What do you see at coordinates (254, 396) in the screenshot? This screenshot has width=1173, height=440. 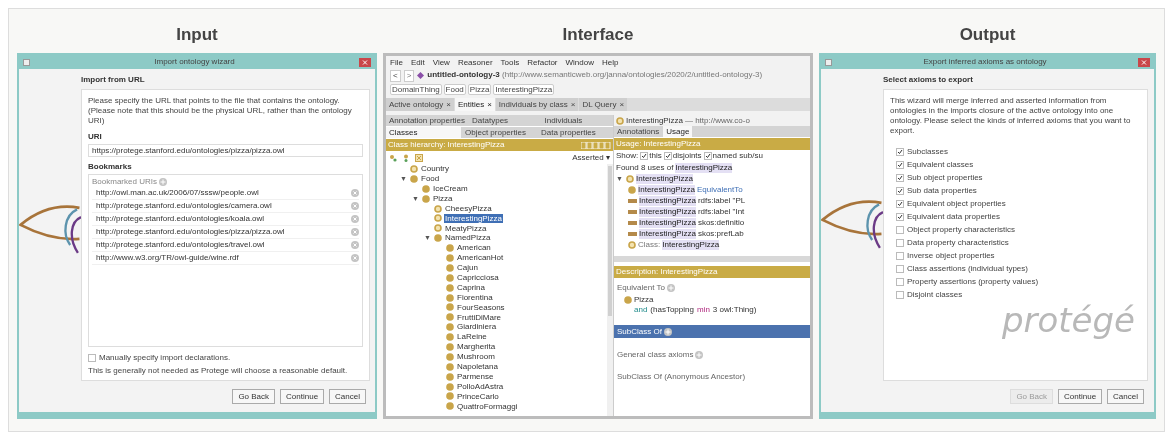 I see `dialog-button: Go Back` at bounding box center [254, 396].